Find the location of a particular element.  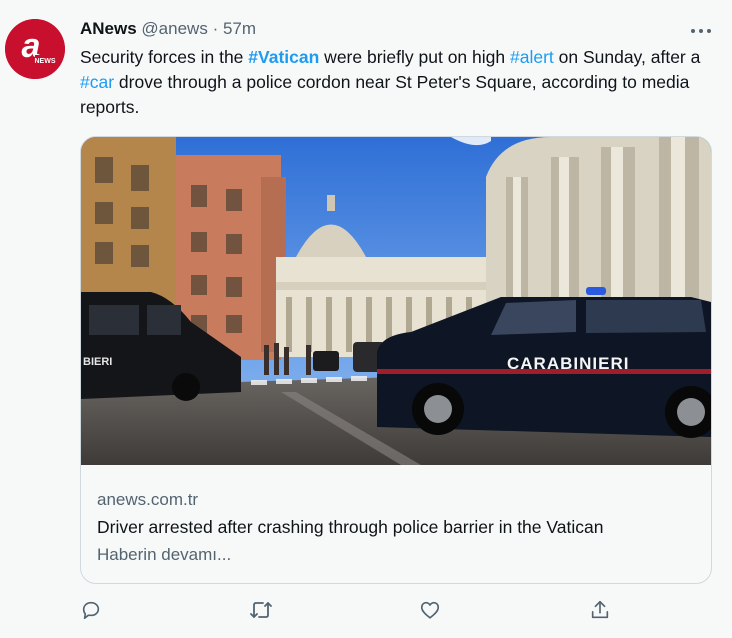

tweet-text-segment: on Sunday, after a is located at coordinates (627, 57).